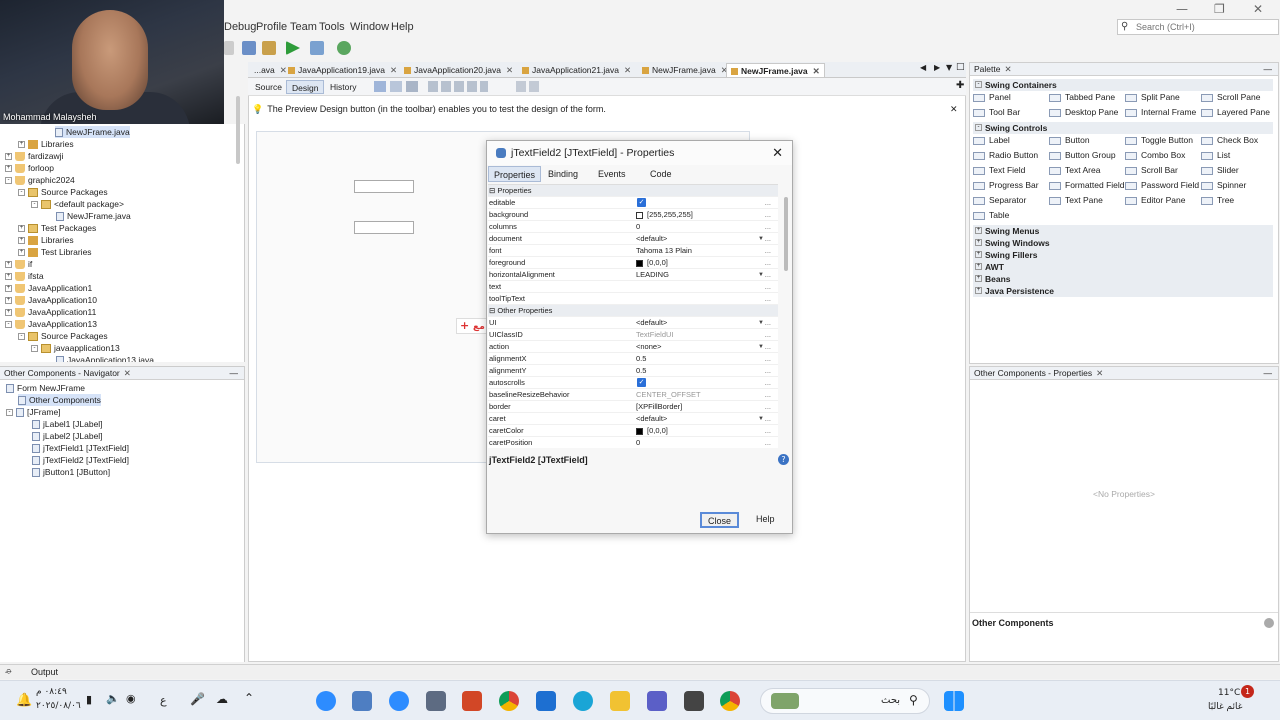 The height and width of the screenshot is (720, 1280). I want to click on navigator-item: Other Components, so click(59, 400).